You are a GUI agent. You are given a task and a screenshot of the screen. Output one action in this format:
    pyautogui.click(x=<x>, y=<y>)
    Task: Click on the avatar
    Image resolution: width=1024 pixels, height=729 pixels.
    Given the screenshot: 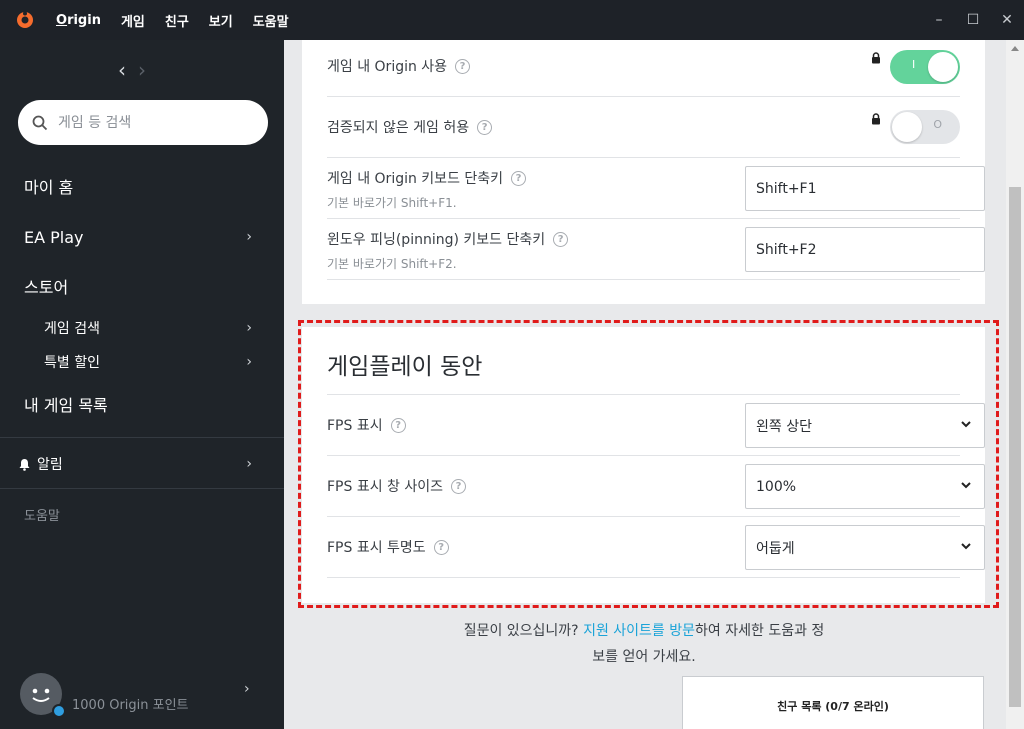 What is the action you would take?
    pyautogui.click(x=43, y=695)
    